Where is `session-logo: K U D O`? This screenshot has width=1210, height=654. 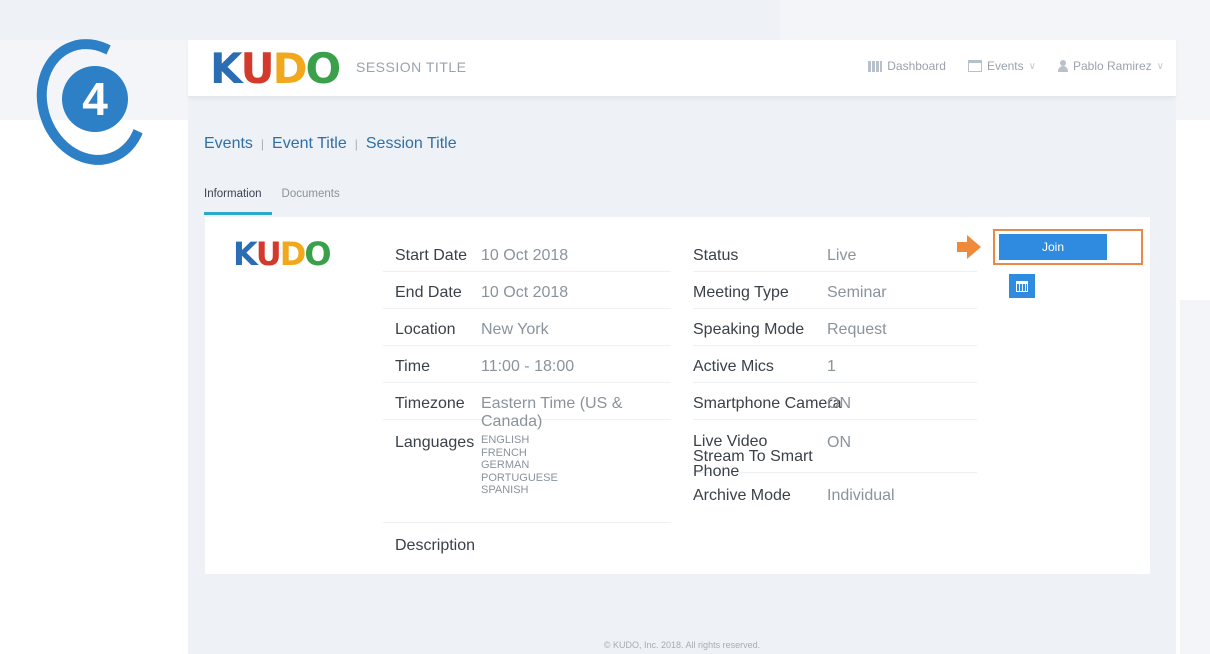
session-logo: K U D O is located at coordinates (282, 254).